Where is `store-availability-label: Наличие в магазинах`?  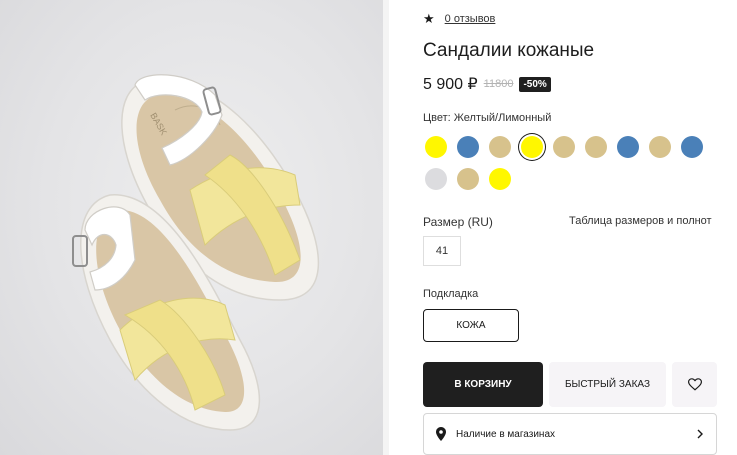
store-availability-label: Наличие в магазинах is located at coordinates (505, 434).